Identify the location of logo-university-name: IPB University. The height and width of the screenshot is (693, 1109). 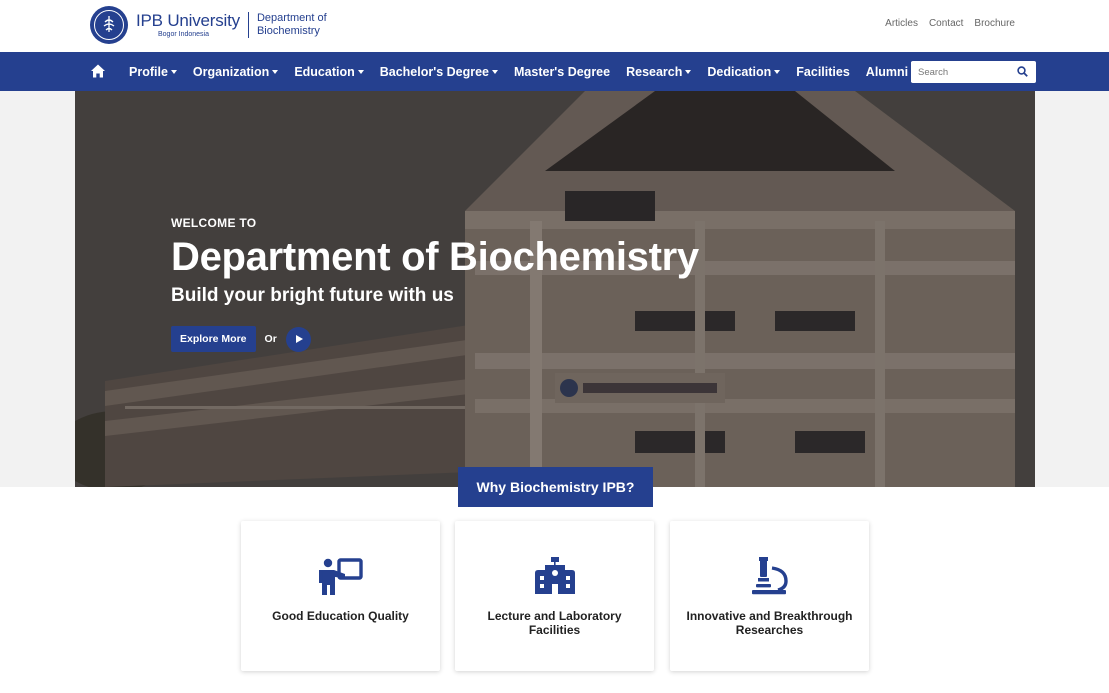
(188, 20).